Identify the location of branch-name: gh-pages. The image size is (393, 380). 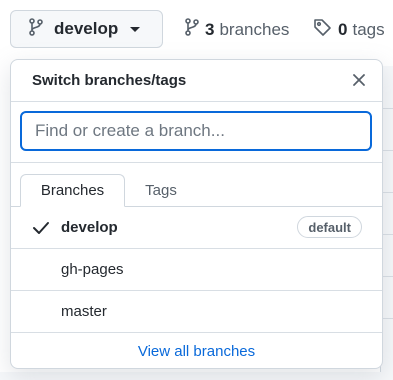
(92, 269).